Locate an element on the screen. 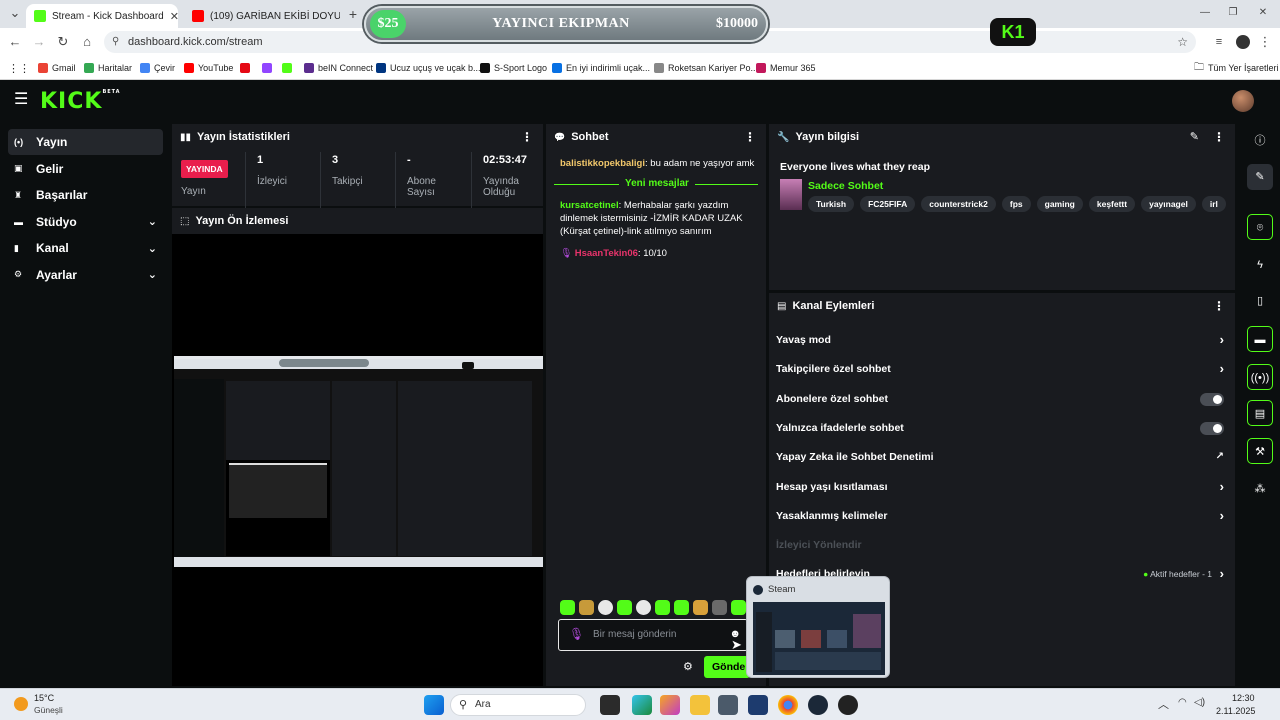 The width and height of the screenshot is (1280, 720). more-options-icon: ⋮ is located at coordinates (527, 137).